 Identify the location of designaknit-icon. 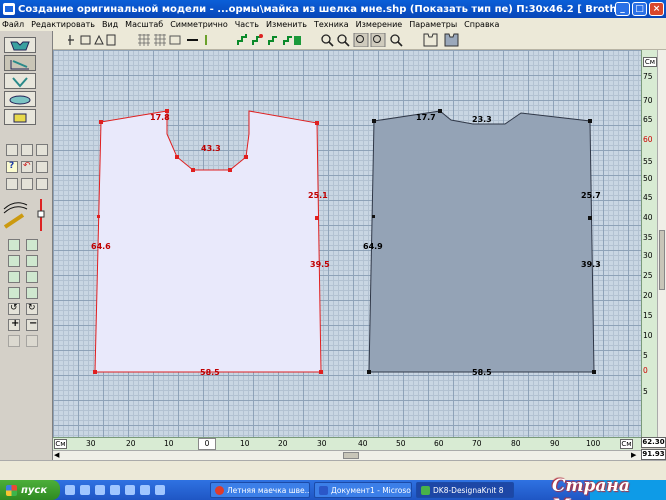
(425, 490).